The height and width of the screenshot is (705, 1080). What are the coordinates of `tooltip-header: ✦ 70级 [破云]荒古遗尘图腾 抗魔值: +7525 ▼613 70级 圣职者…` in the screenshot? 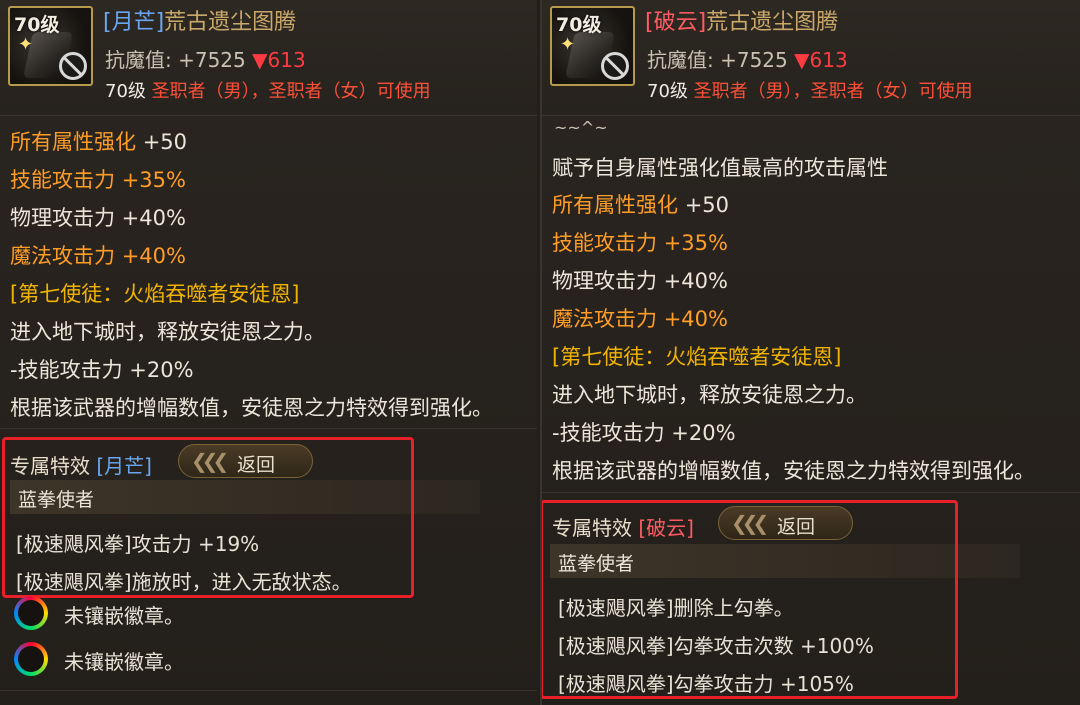 It's located at (811, 58).